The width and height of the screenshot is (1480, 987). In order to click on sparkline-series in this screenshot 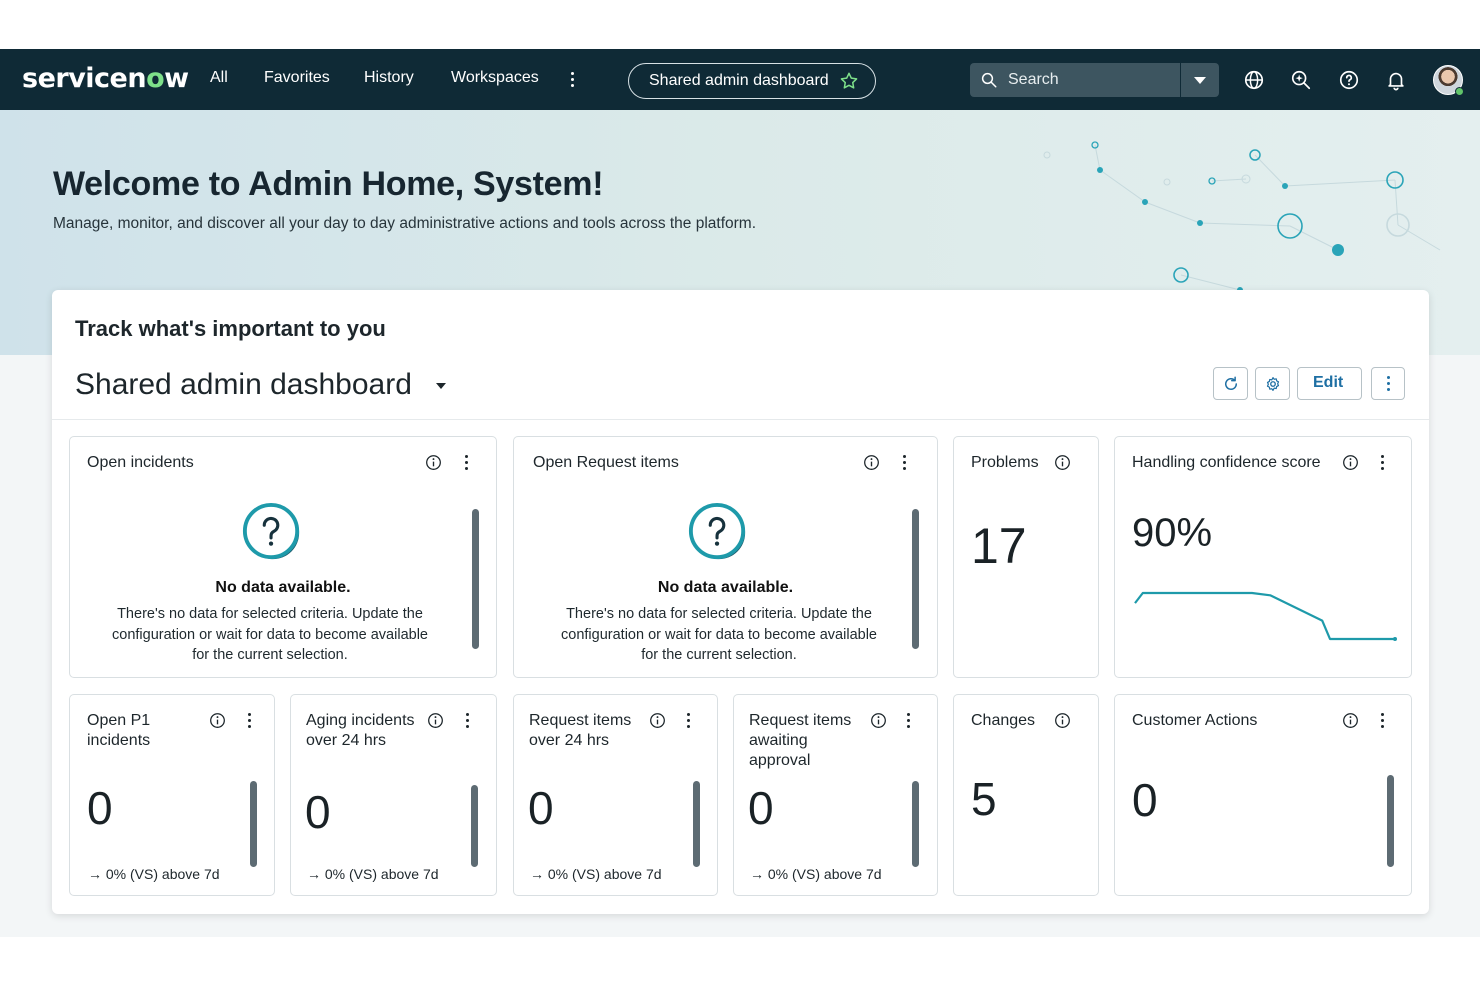, I will do `click(1264, 616)`.